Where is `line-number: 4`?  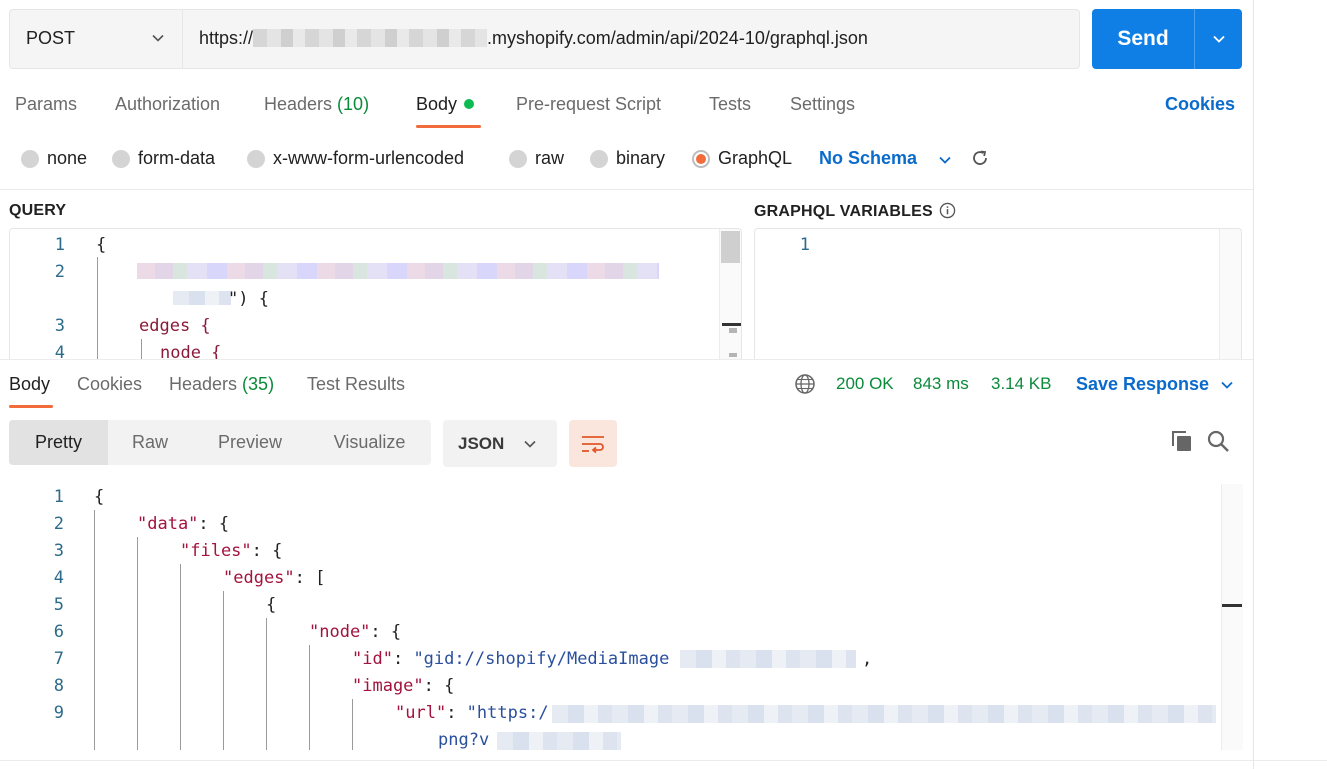
line-number: 4 is located at coordinates (58, 578).